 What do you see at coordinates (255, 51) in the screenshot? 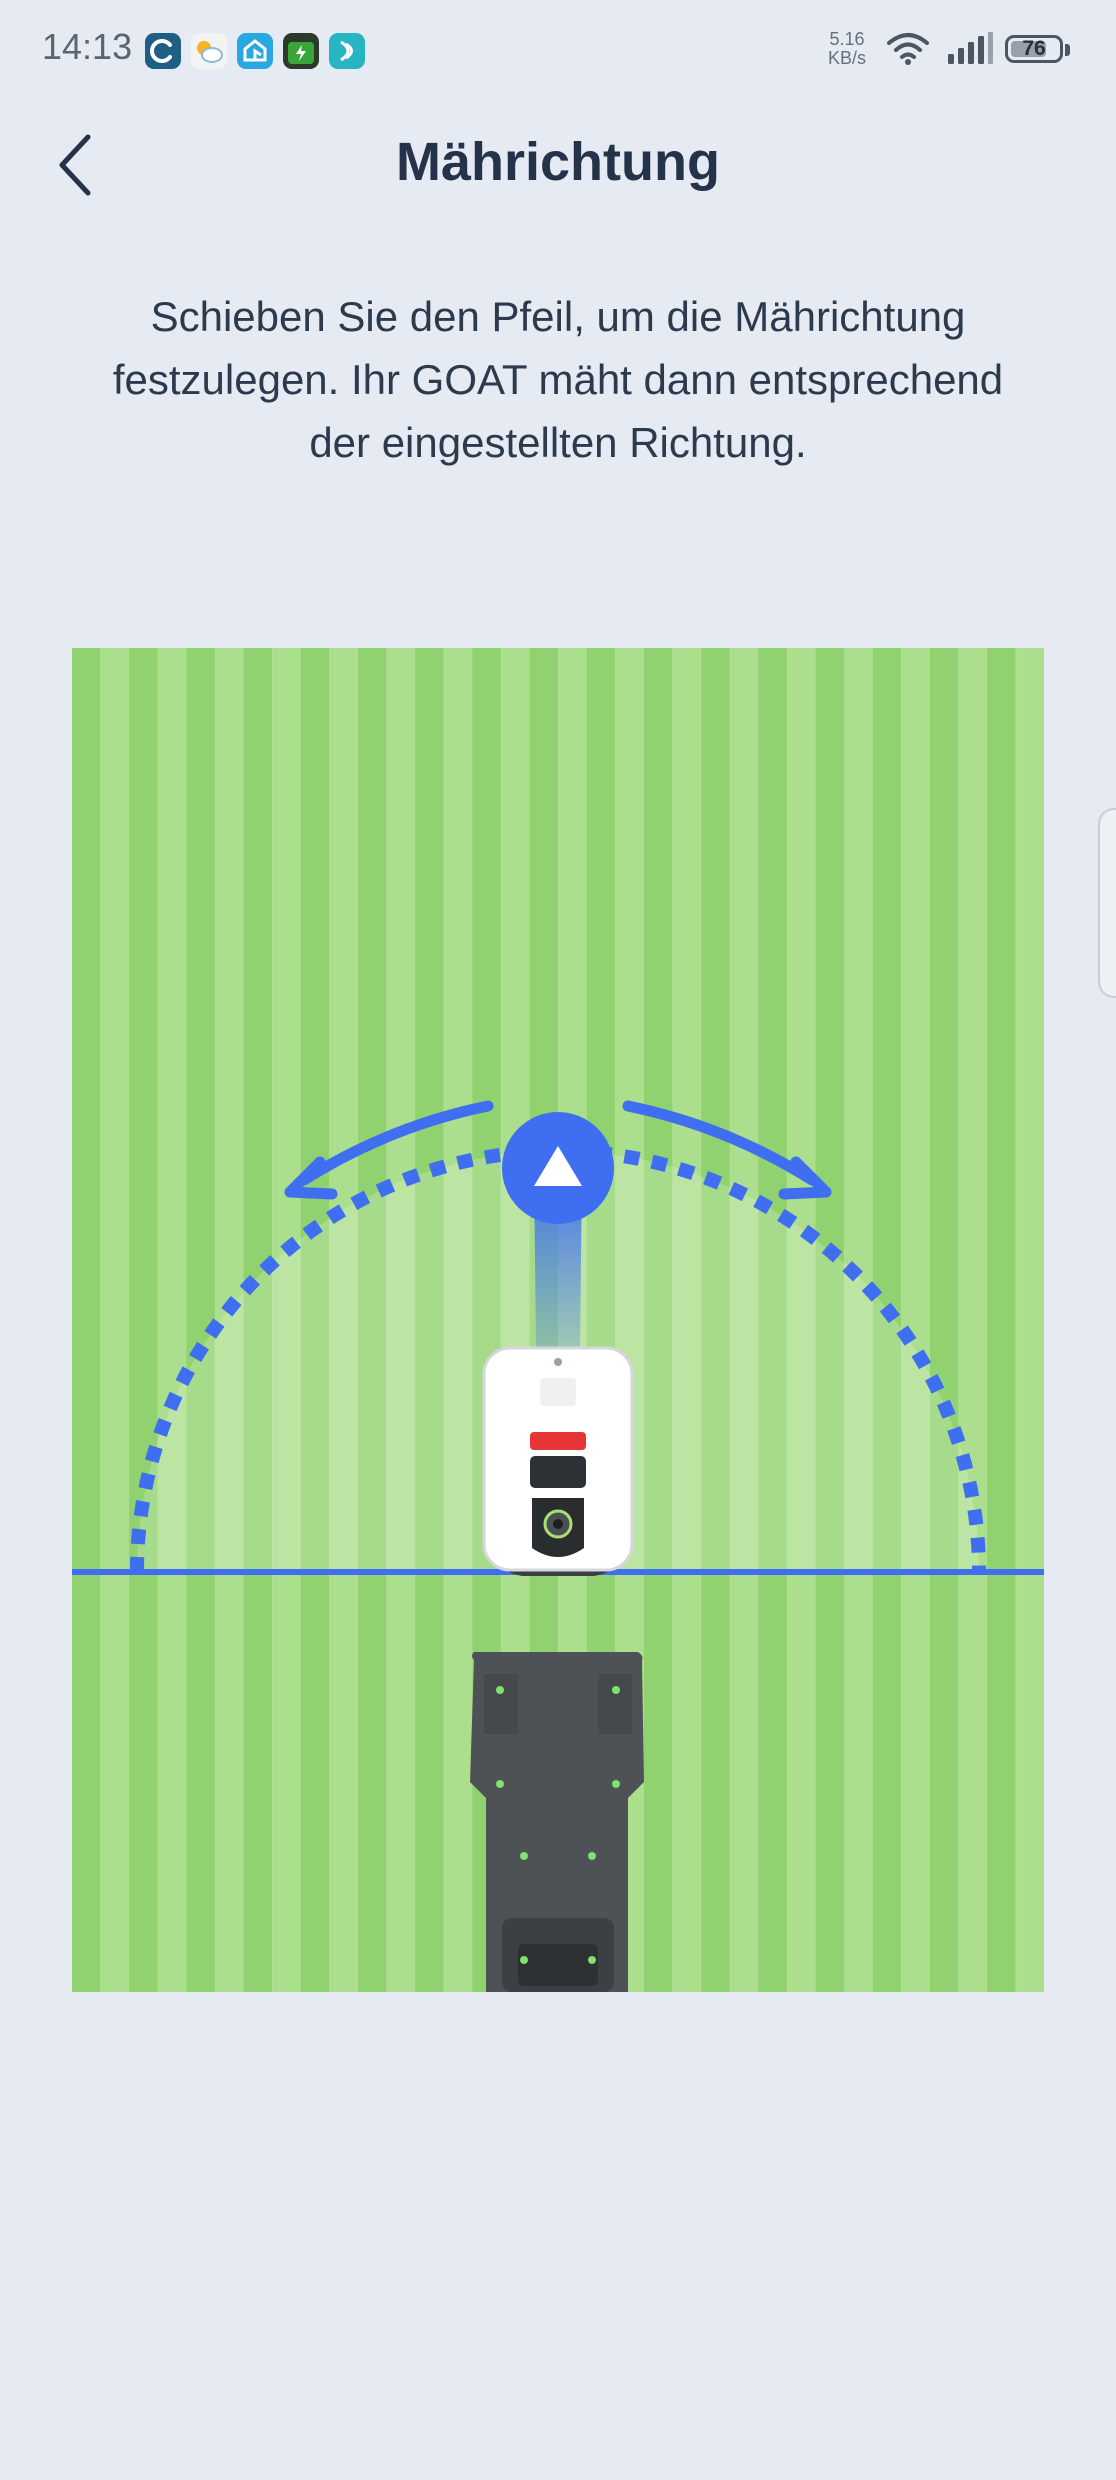
I see `app-home-icon` at bounding box center [255, 51].